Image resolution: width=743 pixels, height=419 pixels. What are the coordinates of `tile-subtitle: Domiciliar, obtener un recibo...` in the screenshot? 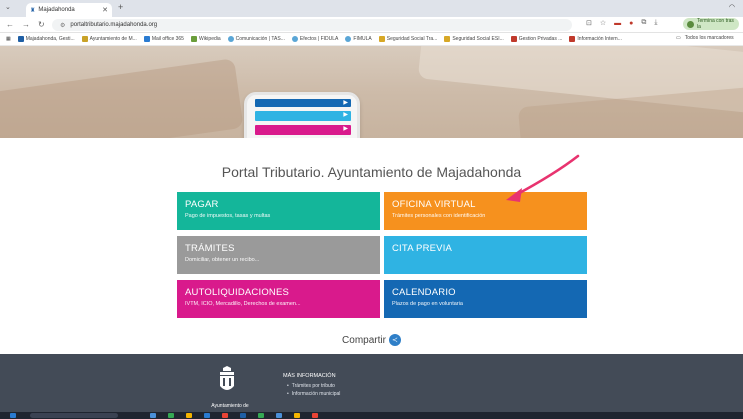 It's located at (222, 260).